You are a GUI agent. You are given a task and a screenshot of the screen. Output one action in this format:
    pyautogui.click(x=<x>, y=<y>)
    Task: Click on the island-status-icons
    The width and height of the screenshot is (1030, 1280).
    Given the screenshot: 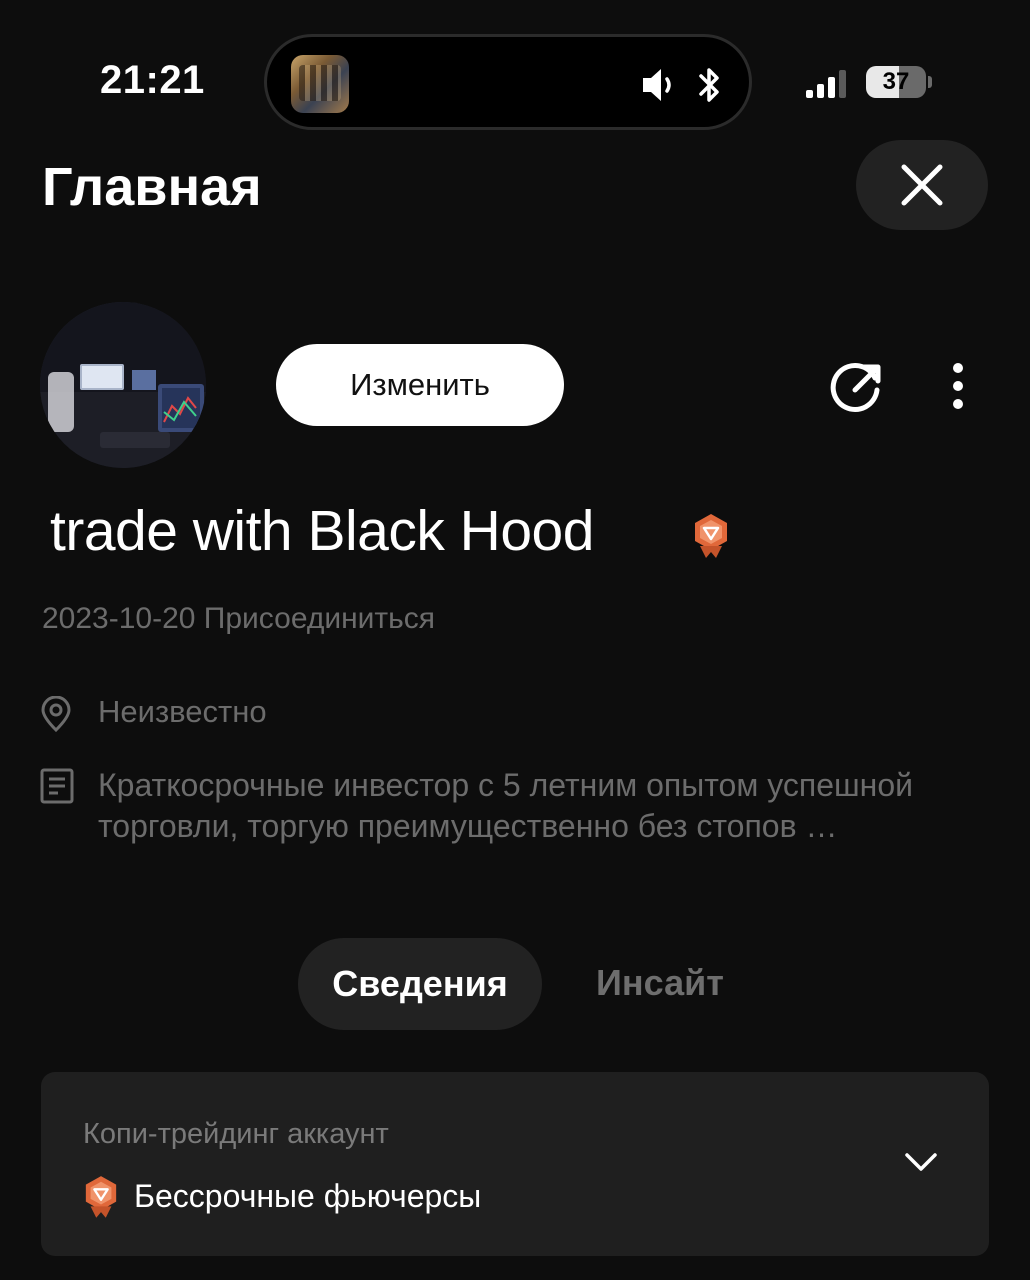 What is the action you would take?
    pyautogui.click(x=682, y=87)
    